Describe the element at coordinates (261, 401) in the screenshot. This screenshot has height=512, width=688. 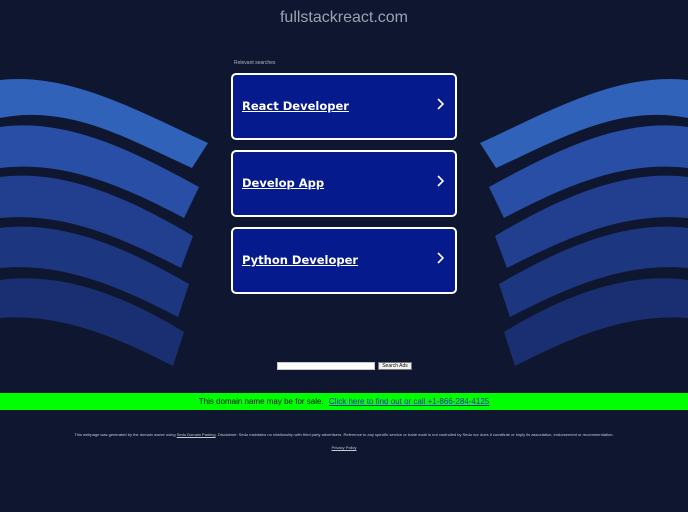
I see `sale-banner-text: This domain name may be for sale.` at that location.